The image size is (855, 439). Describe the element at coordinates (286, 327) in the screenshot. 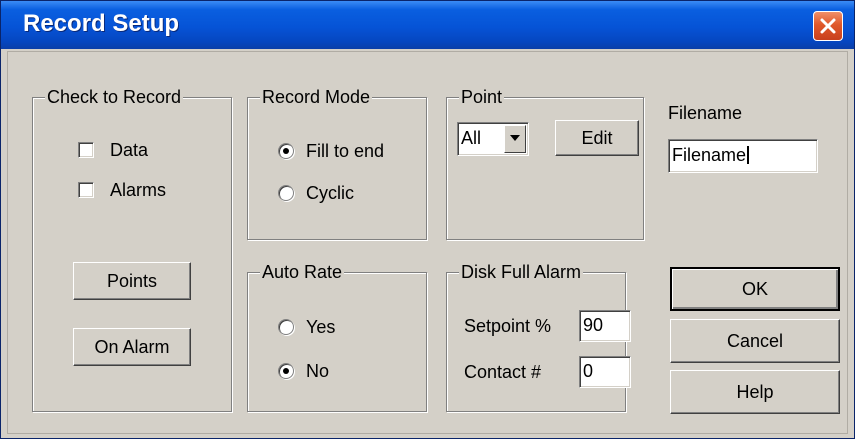

I see `auto-rate-yes-radio` at that location.